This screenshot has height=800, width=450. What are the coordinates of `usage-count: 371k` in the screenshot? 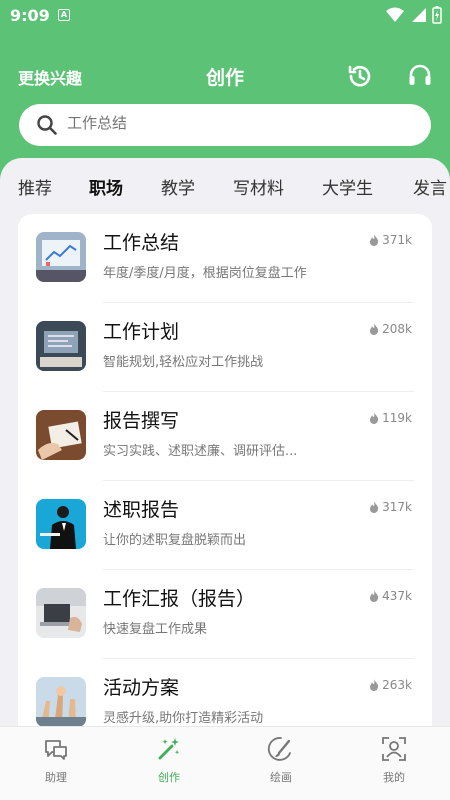 It's located at (390, 240).